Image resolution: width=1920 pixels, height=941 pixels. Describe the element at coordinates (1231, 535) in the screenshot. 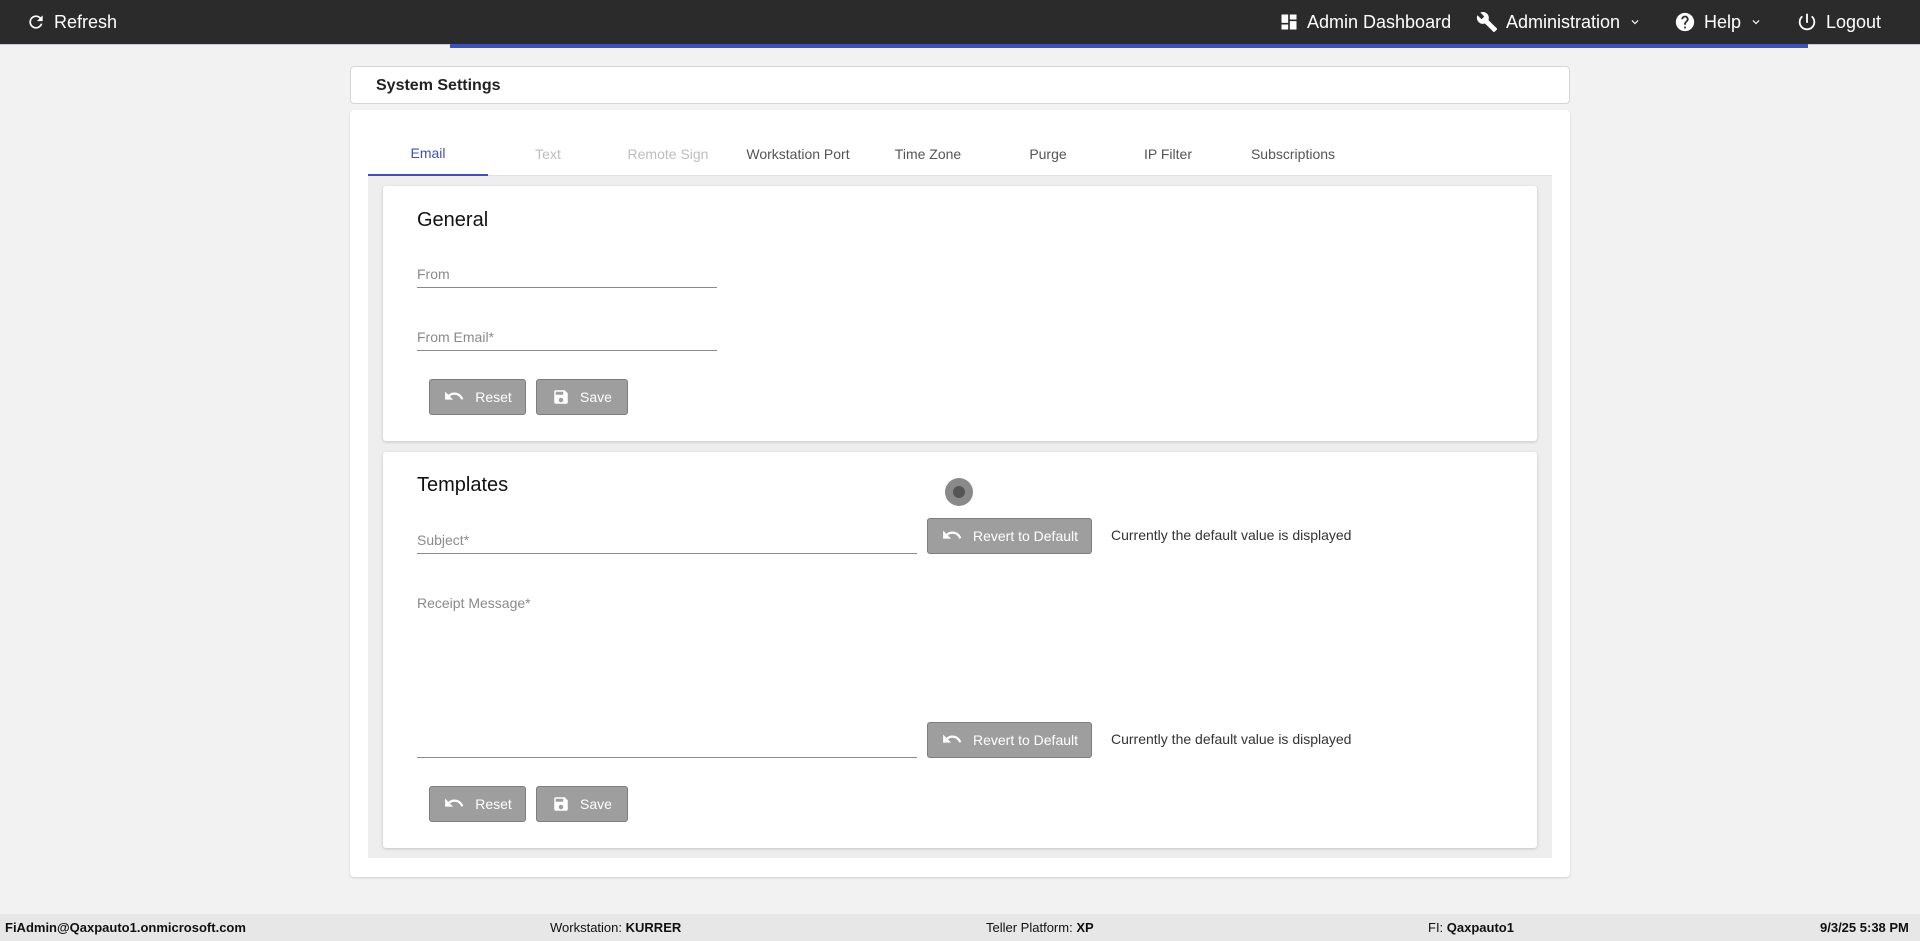

I see `subject-default-note: Currently the default value is displayed` at that location.